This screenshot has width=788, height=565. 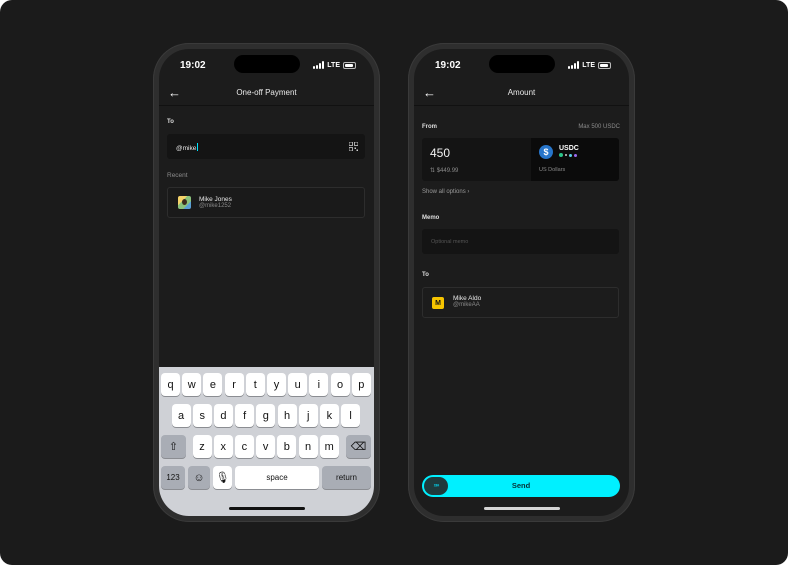 What do you see at coordinates (276, 384) in the screenshot?
I see `key-y: y` at bounding box center [276, 384].